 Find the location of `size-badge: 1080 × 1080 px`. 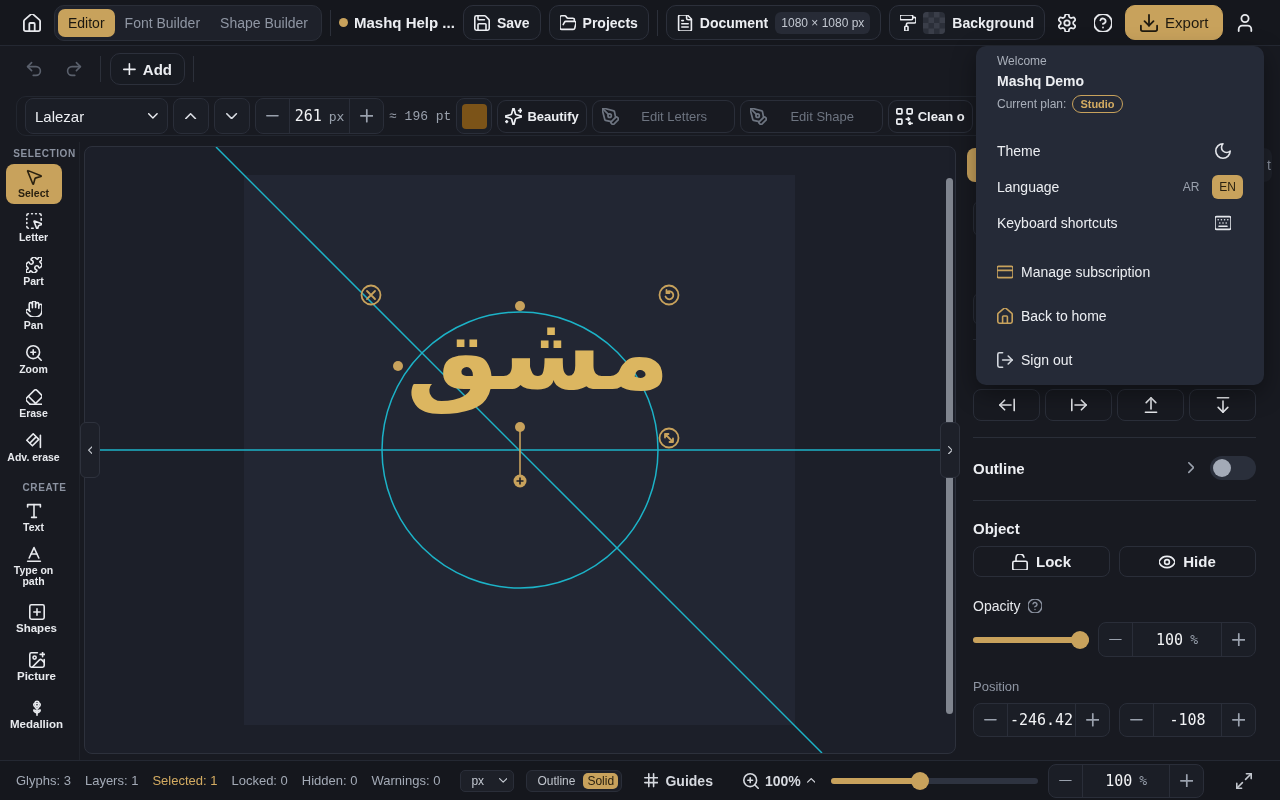

size-badge: 1080 × 1080 px is located at coordinates (823, 22).